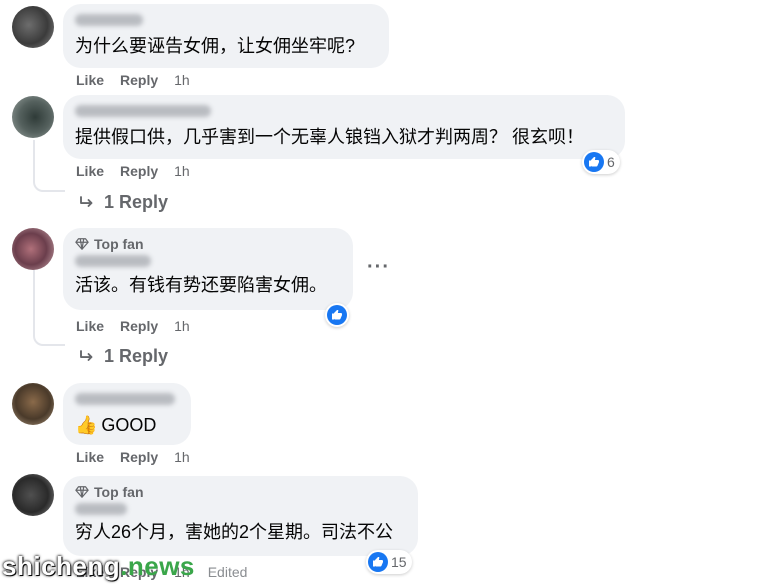  I want to click on reaction-count, so click(337, 315).